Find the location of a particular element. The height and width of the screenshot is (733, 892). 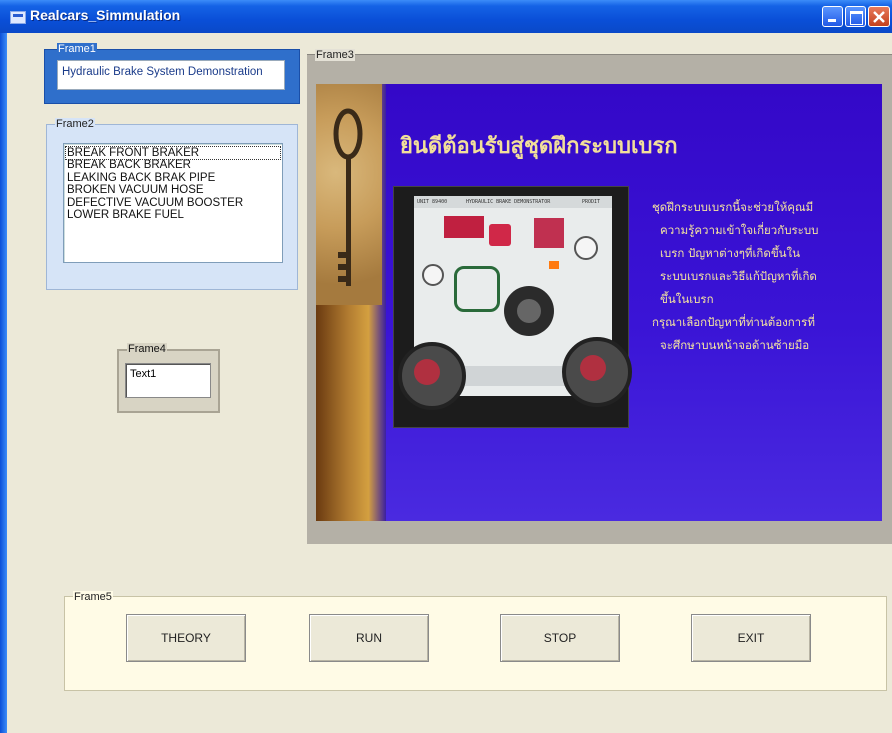

minimize-icon is located at coordinates (832, 20).